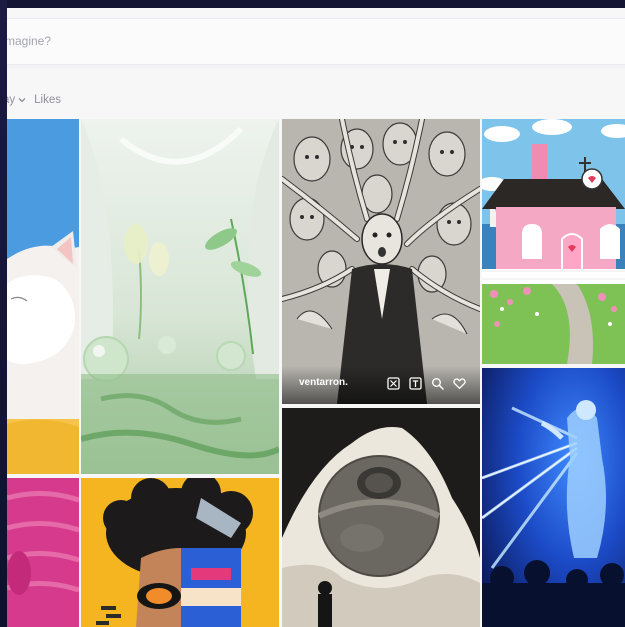 The width and height of the screenshot is (625, 627). What do you see at coordinates (437, 383) in the screenshot?
I see `search-icon` at bounding box center [437, 383].